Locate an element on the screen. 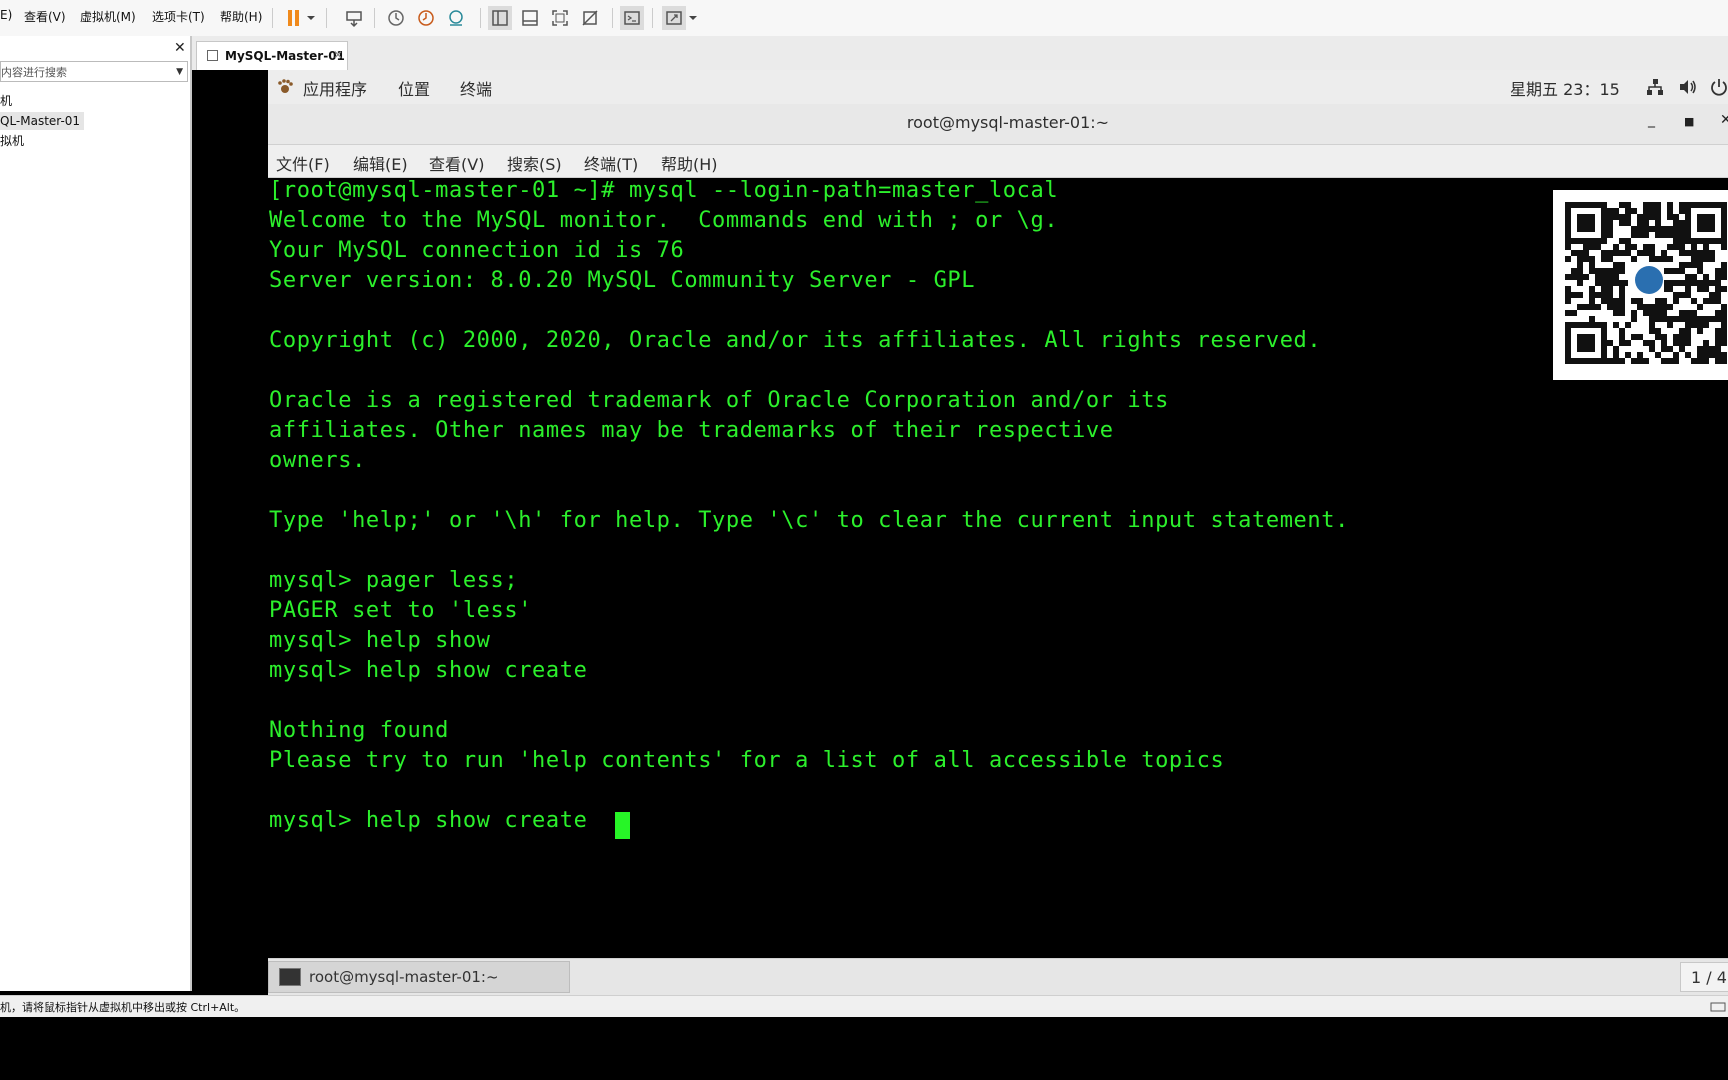 This screenshot has width=1728, height=1080. minimize-icon: _ is located at coordinates (1651, 120).